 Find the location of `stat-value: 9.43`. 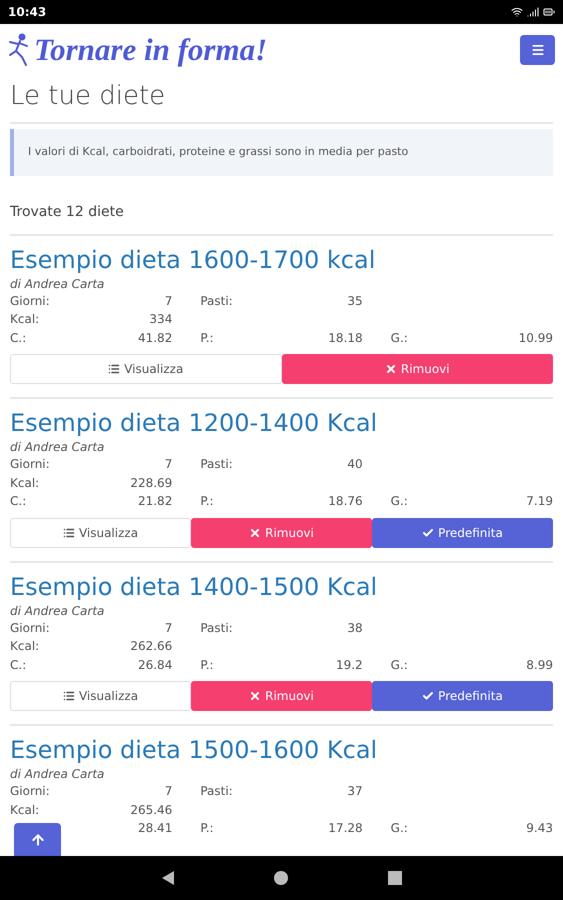

stat-value: 9.43 is located at coordinates (539, 828).